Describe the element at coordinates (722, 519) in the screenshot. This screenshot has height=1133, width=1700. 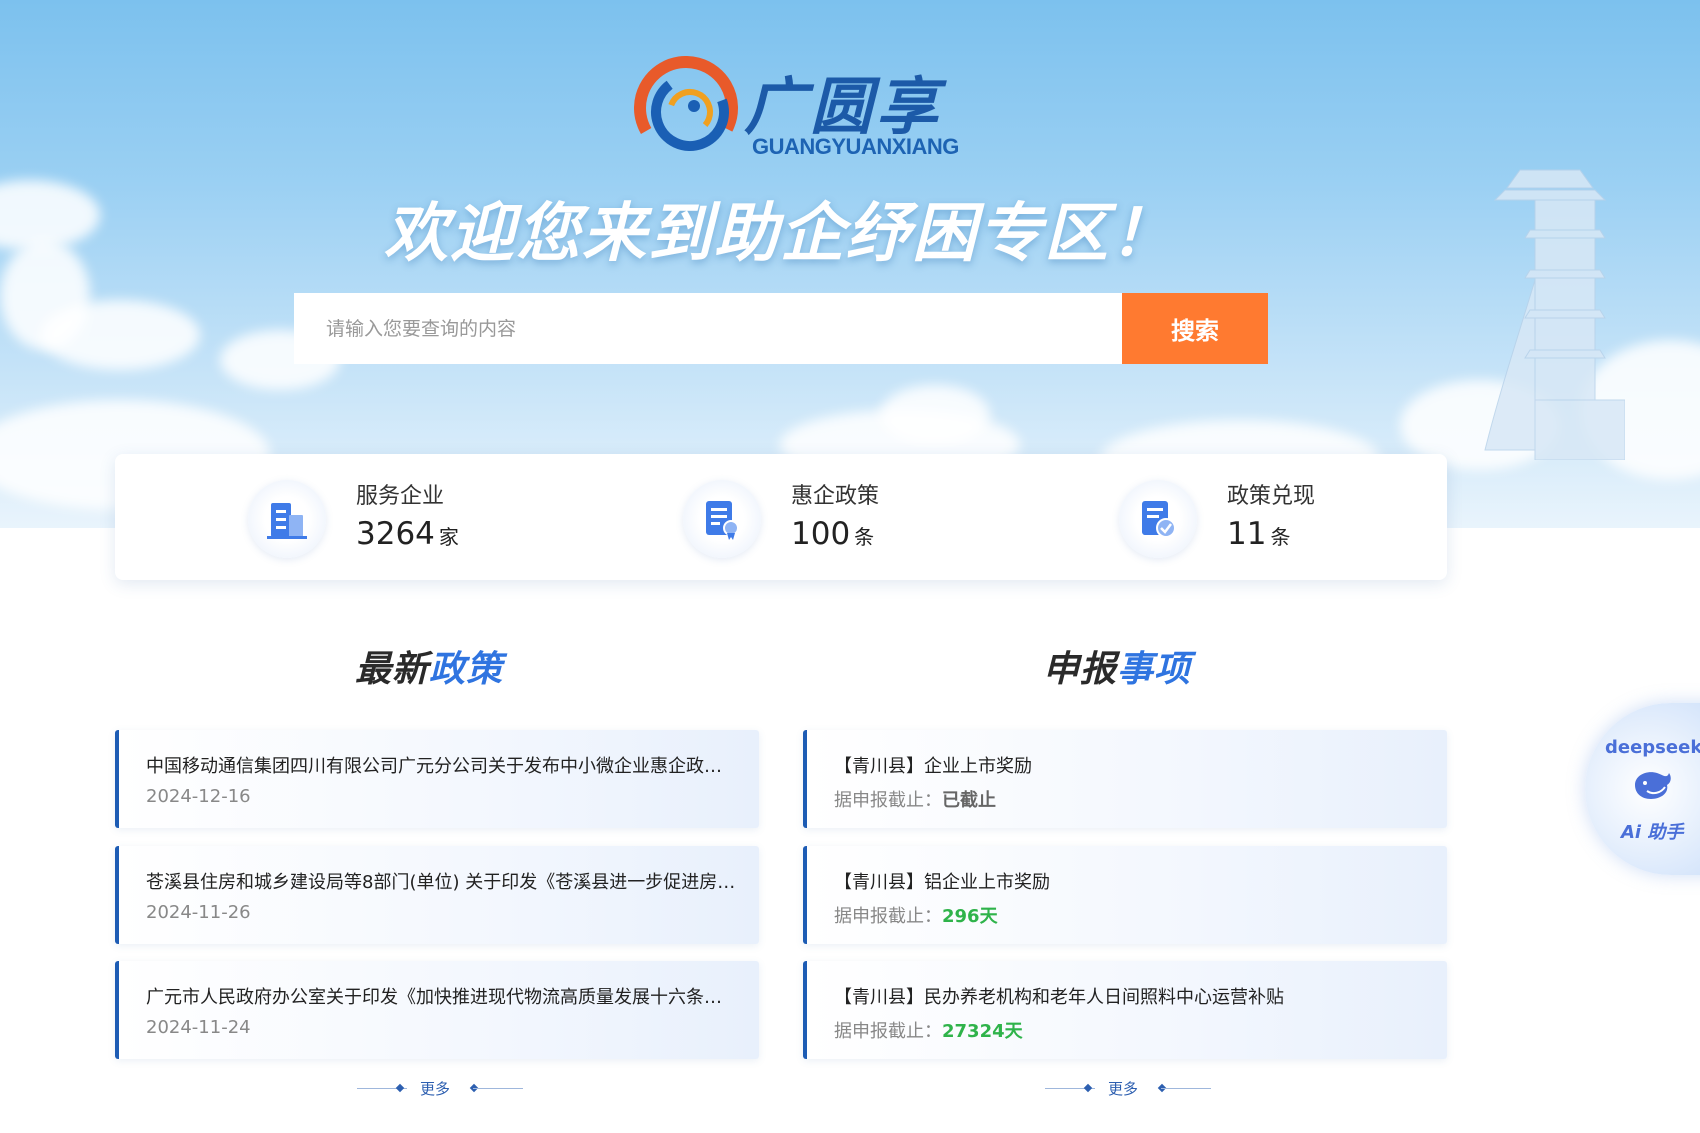
I see `policy-document-icon` at that location.